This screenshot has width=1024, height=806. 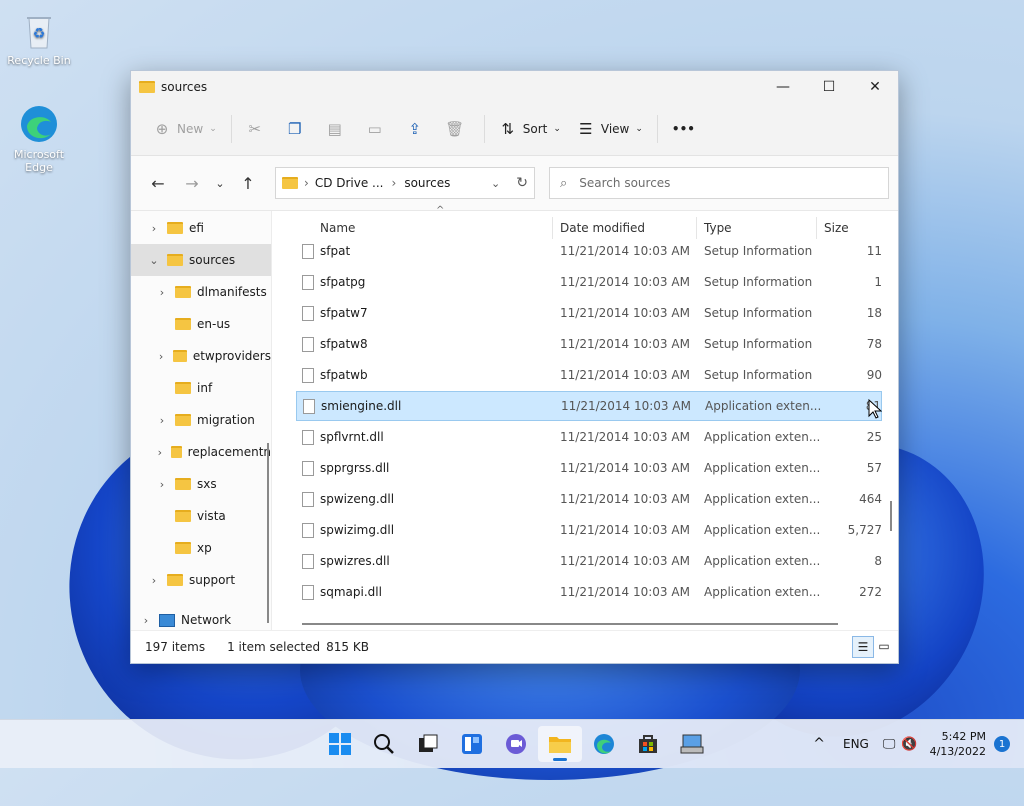 I want to click on vertical-scrollbar, so click(x=891, y=421).